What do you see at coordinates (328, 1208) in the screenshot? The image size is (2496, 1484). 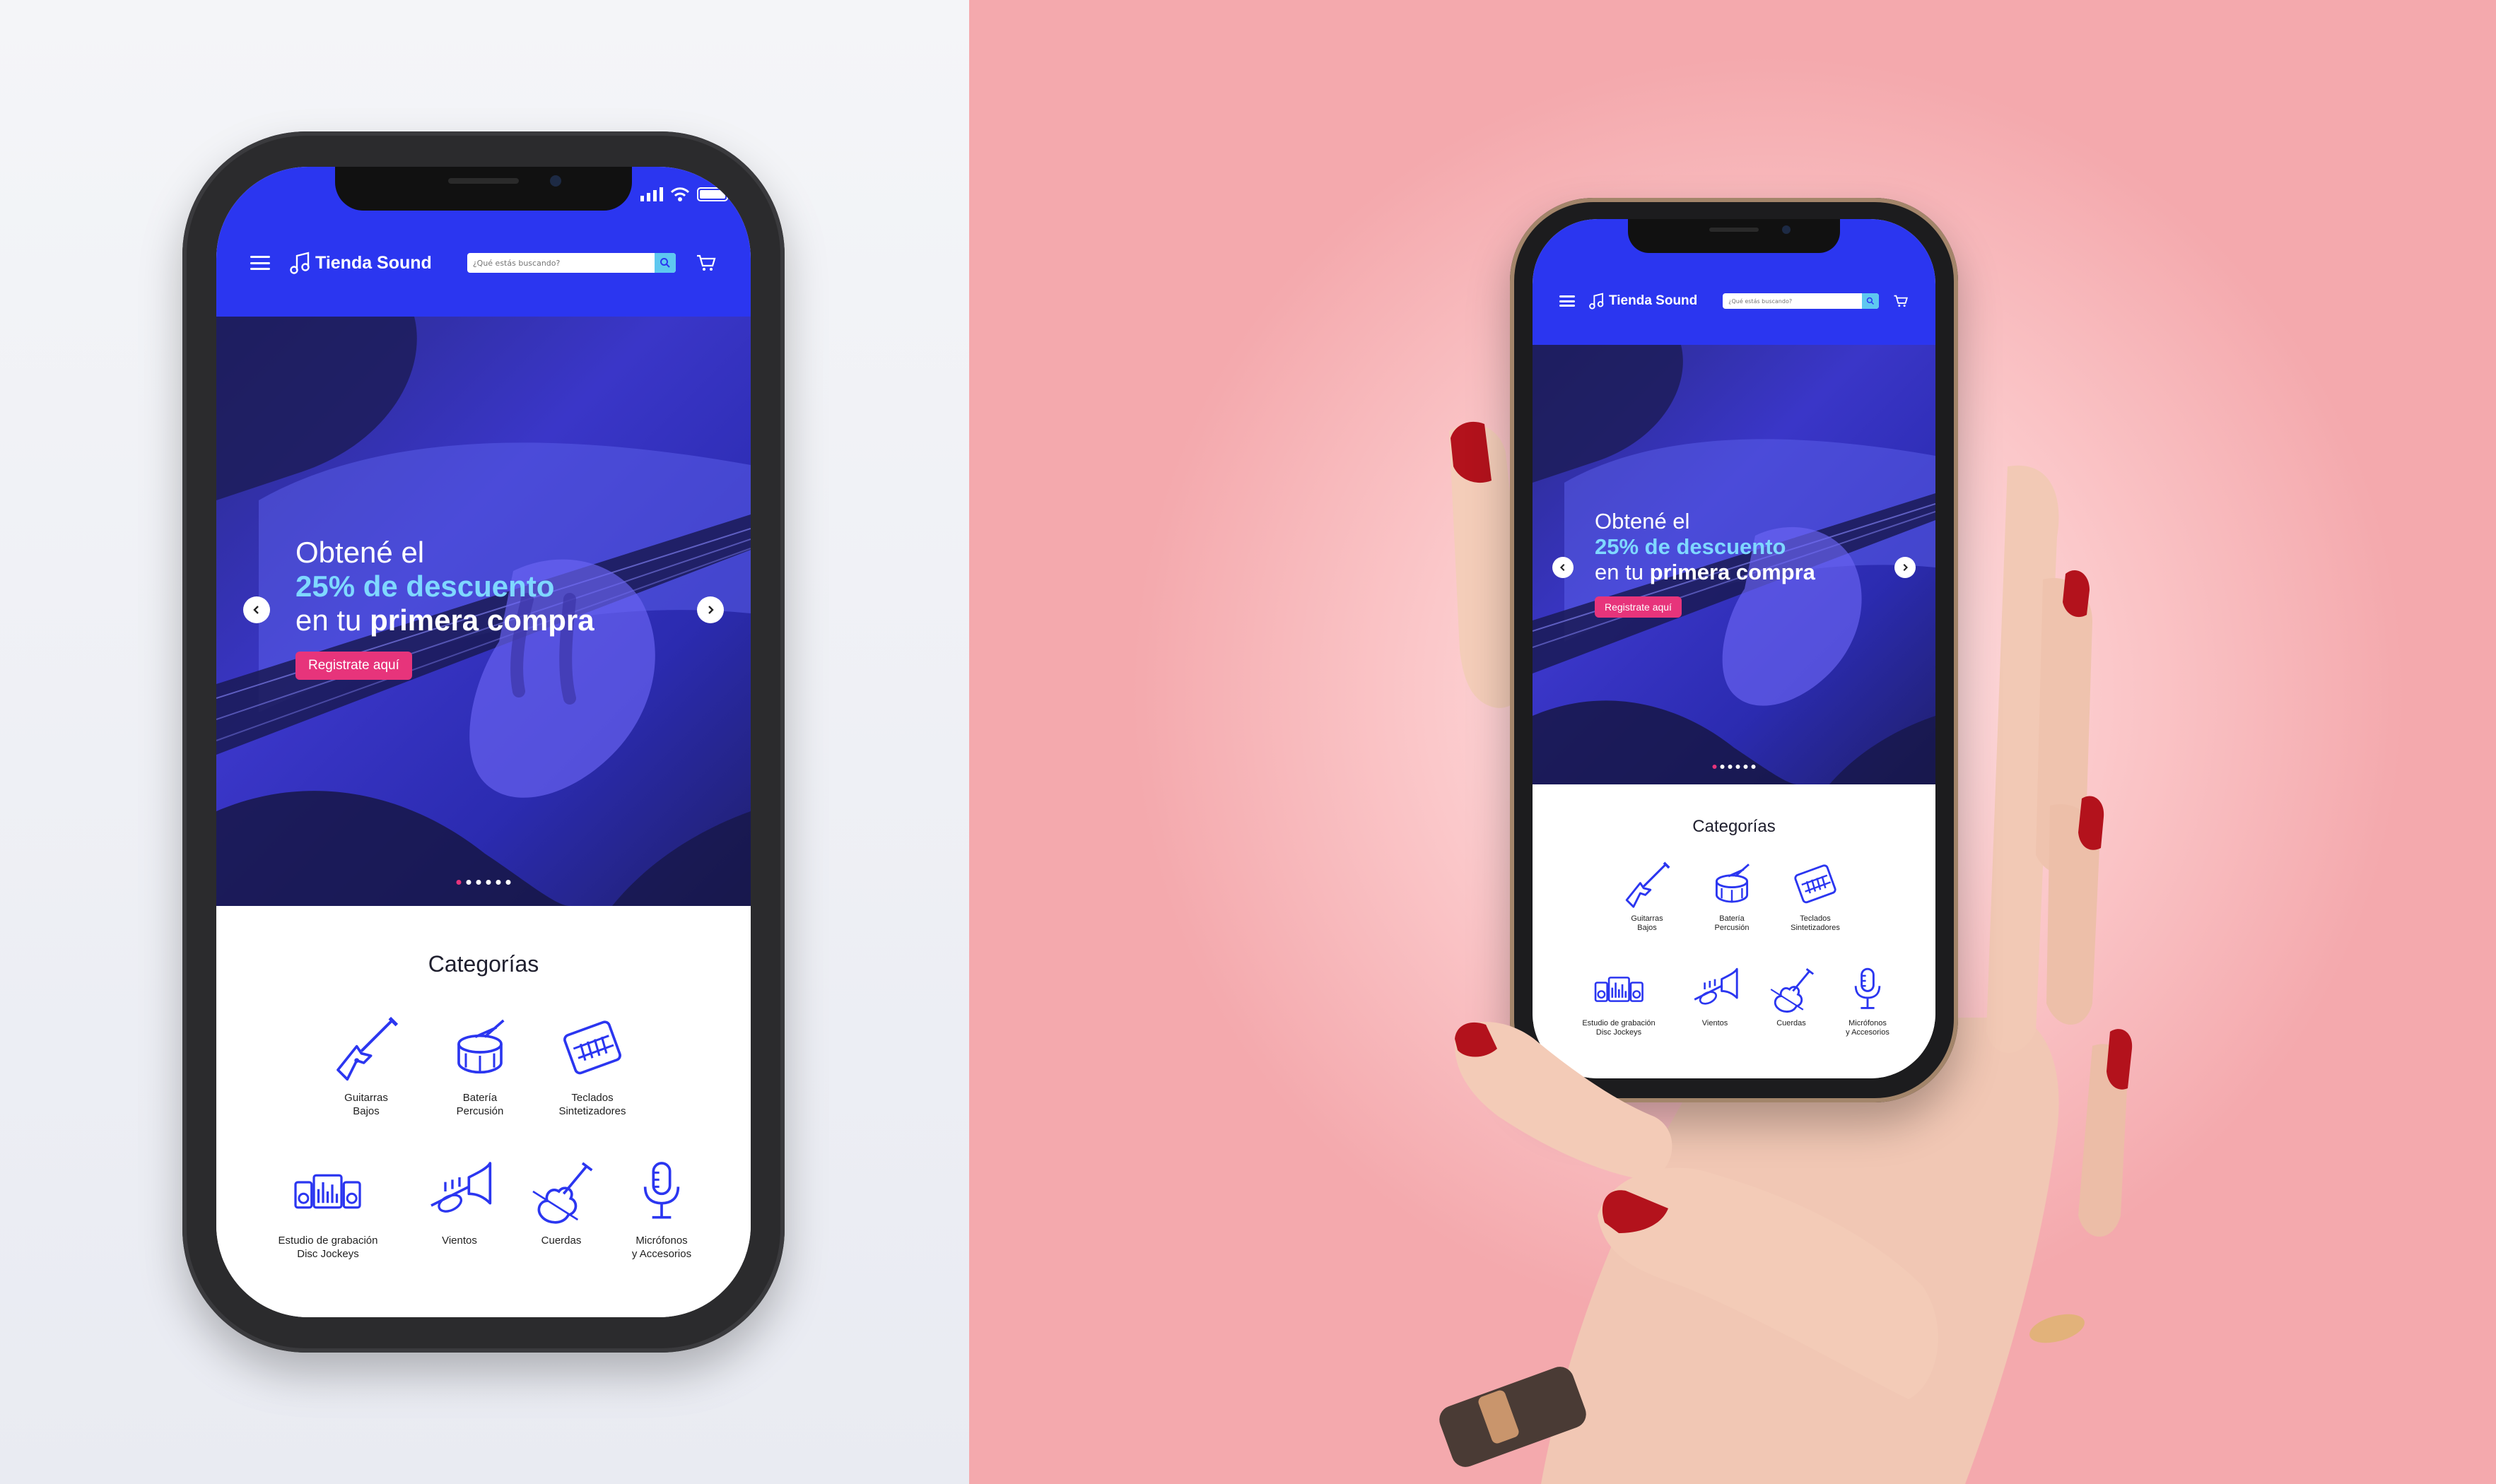 I see `category-estudio: Estudio de grabación Disc Jockeys` at bounding box center [328, 1208].